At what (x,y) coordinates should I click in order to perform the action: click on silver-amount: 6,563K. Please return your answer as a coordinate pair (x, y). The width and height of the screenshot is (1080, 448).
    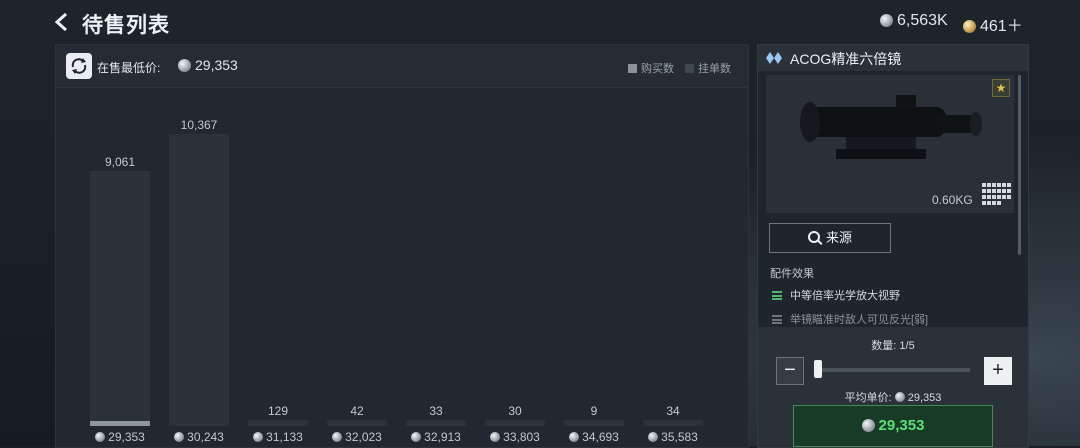
    Looking at the image, I should click on (922, 20).